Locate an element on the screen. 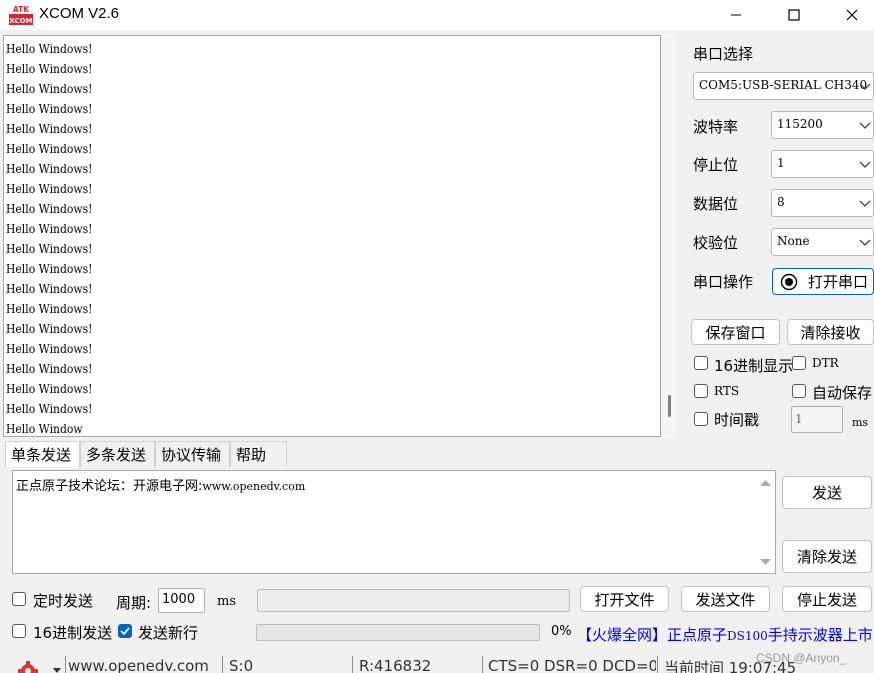 The width and height of the screenshot is (874, 673). clear-receive-button: 清除接收 is located at coordinates (830, 332).